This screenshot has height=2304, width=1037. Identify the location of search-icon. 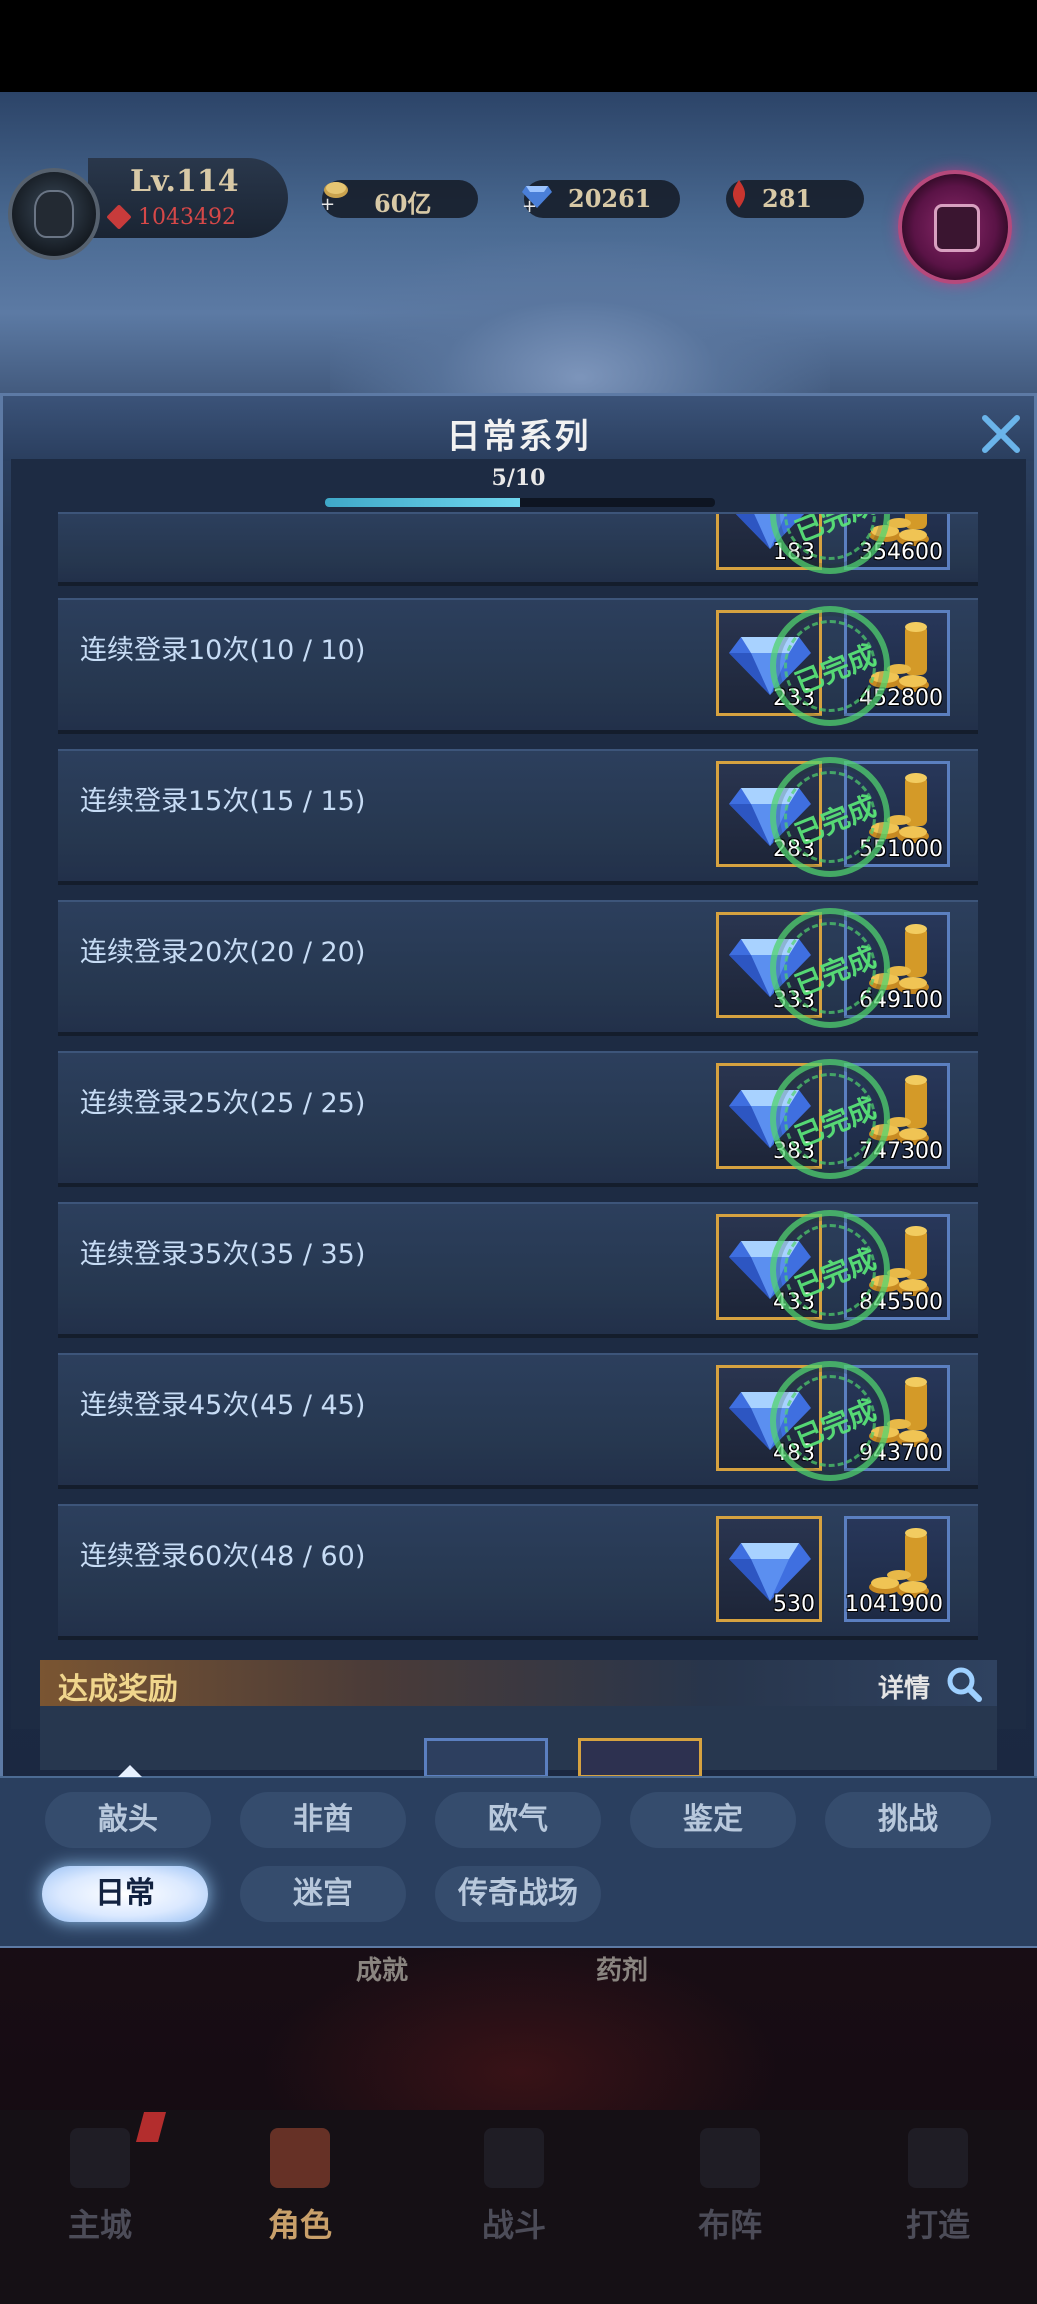
(964, 1684).